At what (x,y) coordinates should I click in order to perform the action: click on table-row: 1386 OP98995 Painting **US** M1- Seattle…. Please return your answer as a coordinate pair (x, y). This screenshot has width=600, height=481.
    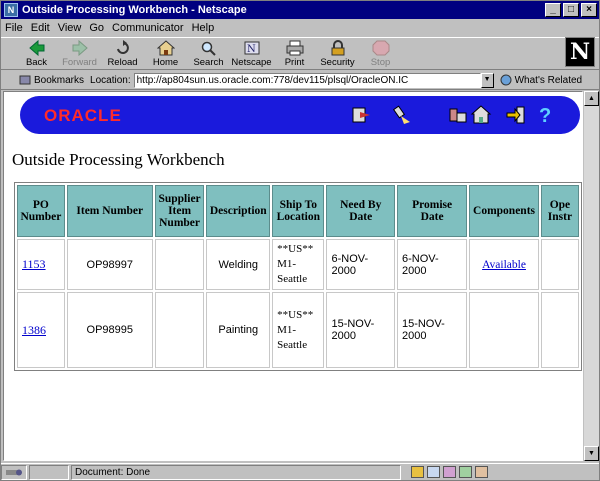
    Looking at the image, I should click on (298, 330).